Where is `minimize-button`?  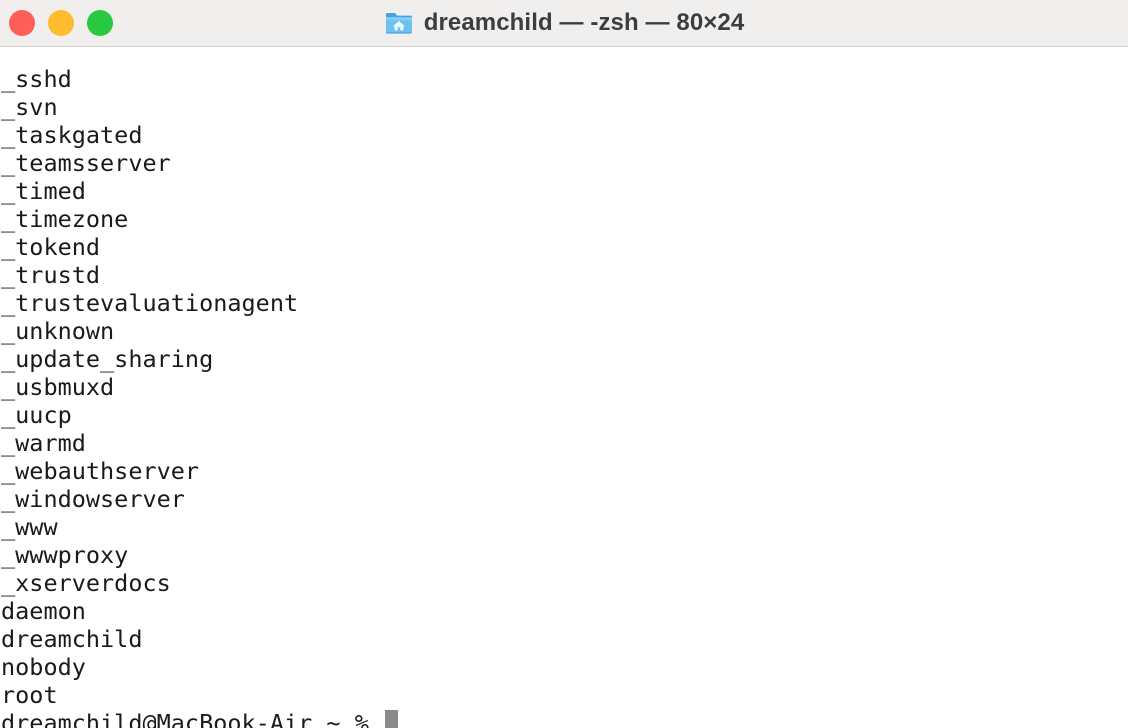
minimize-button is located at coordinates (61, 23).